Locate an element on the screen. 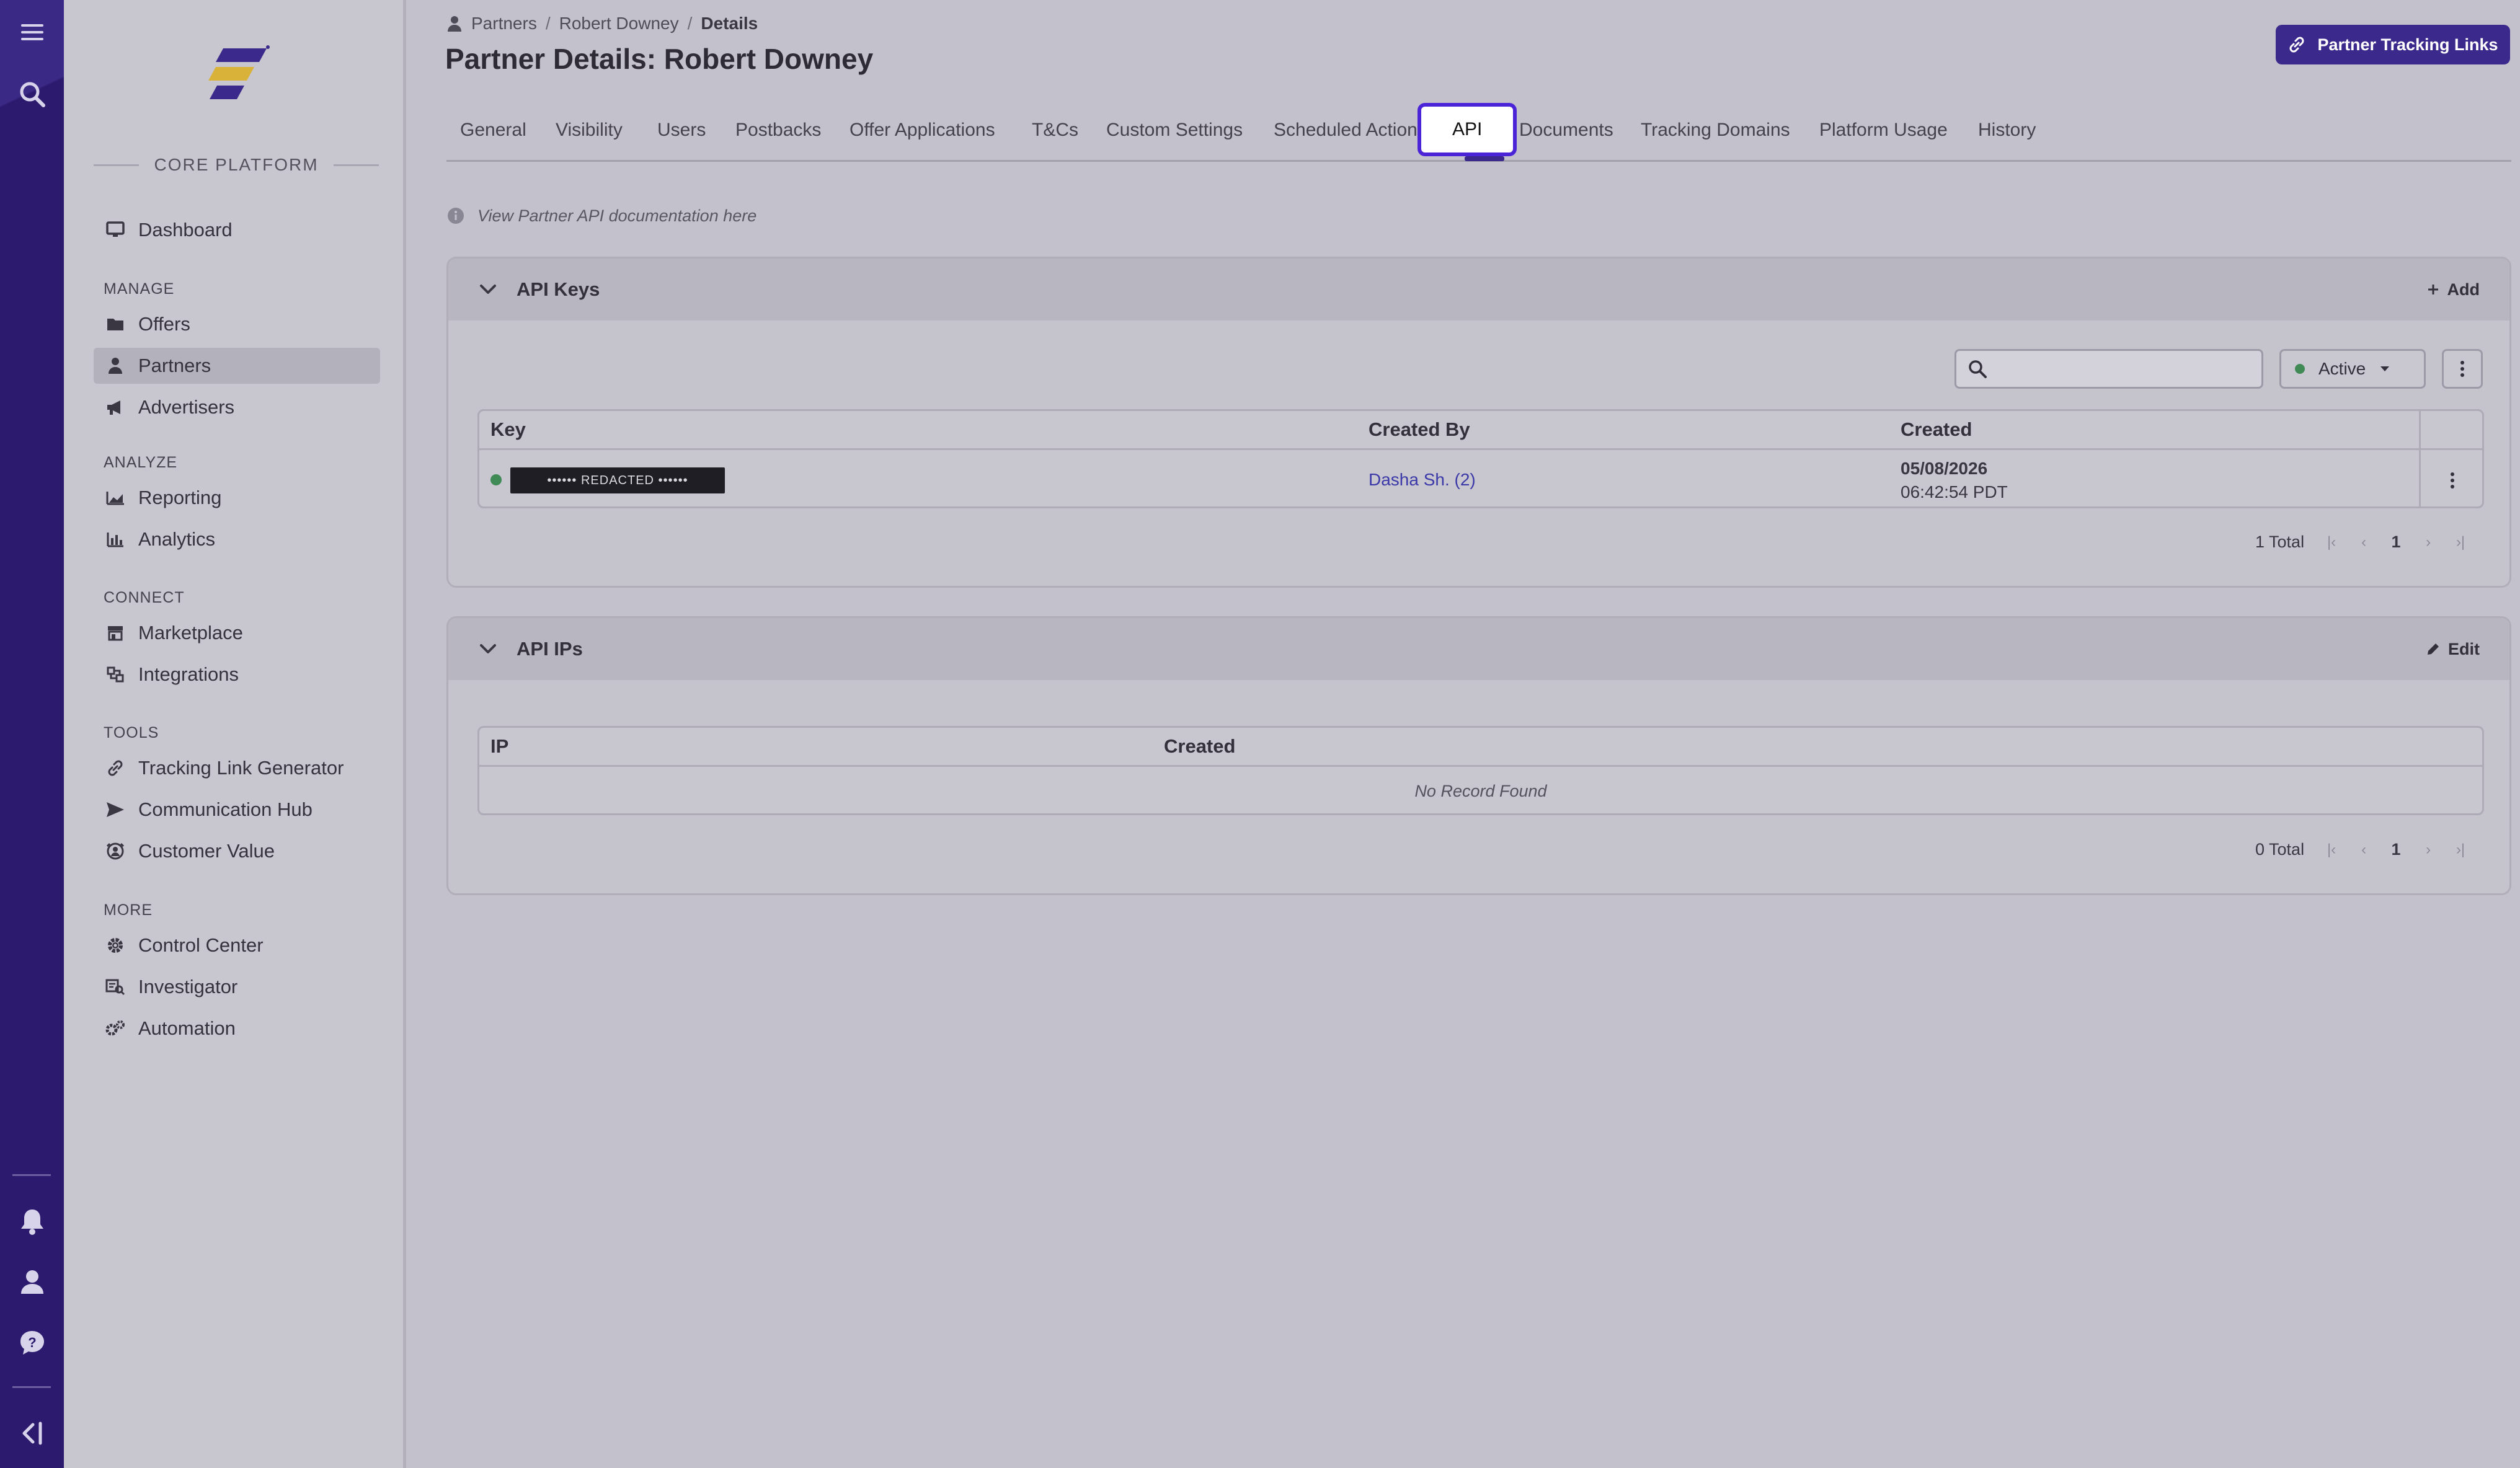  profile-button is located at coordinates (32, 1282).